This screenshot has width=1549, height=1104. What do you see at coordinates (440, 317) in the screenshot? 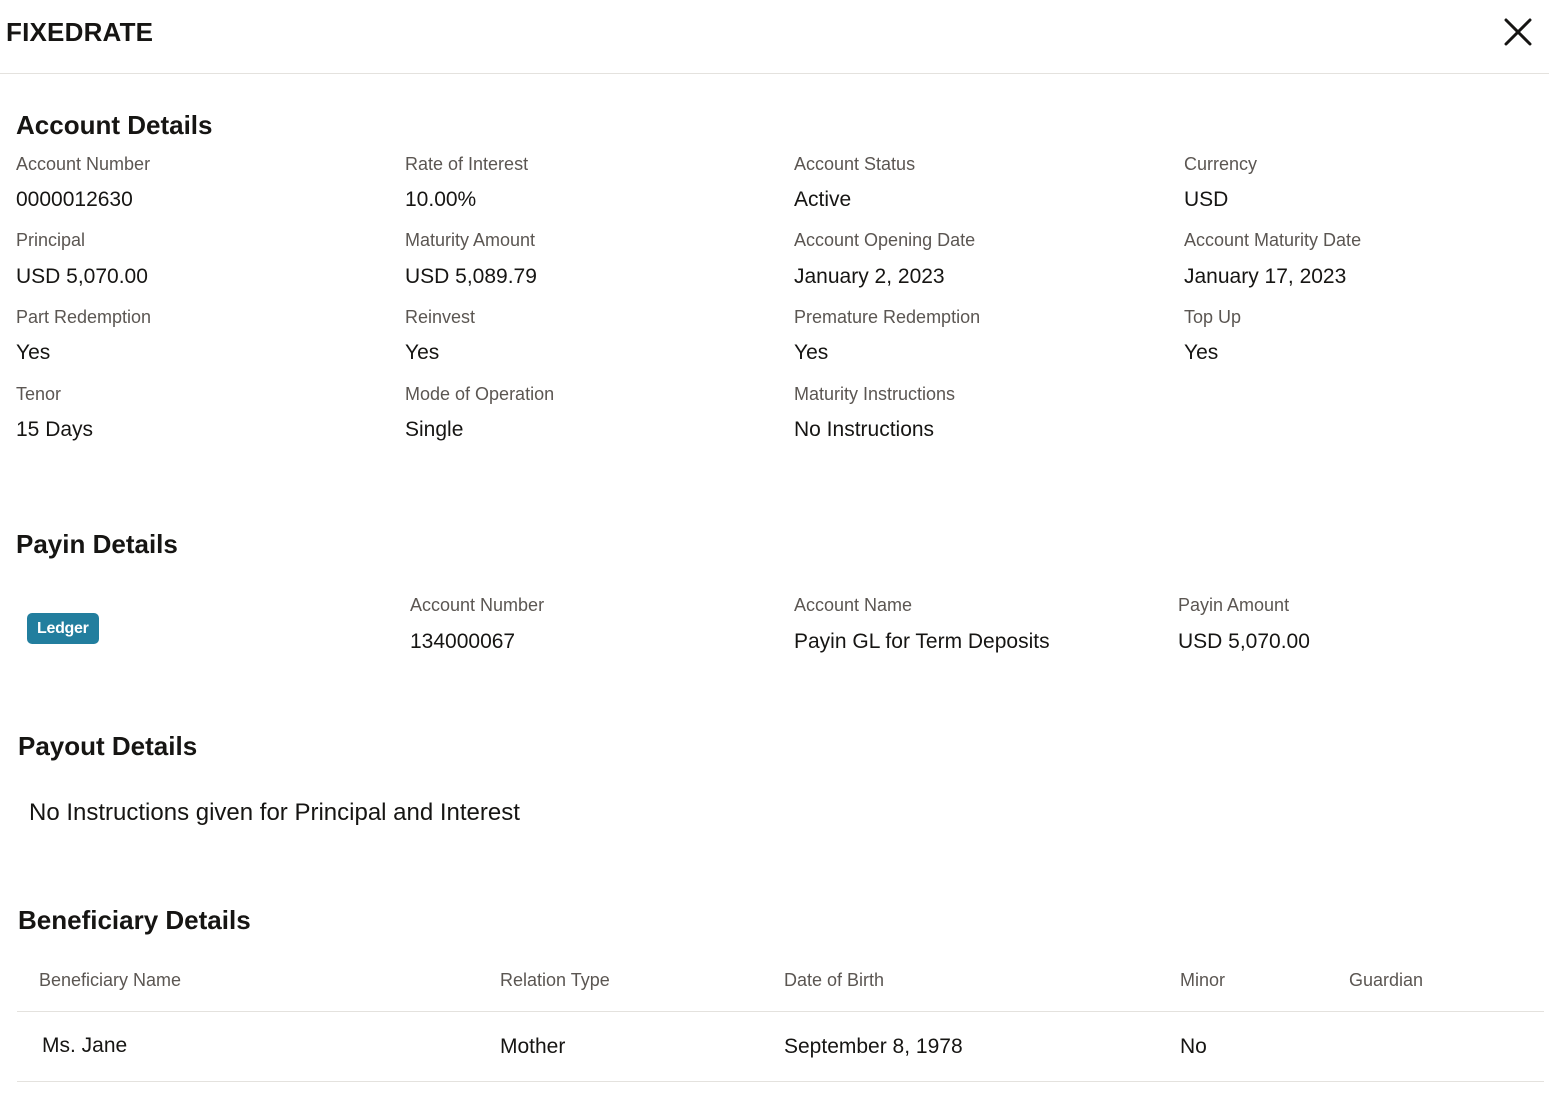
I see `reinvest-label: Reinvest` at bounding box center [440, 317].